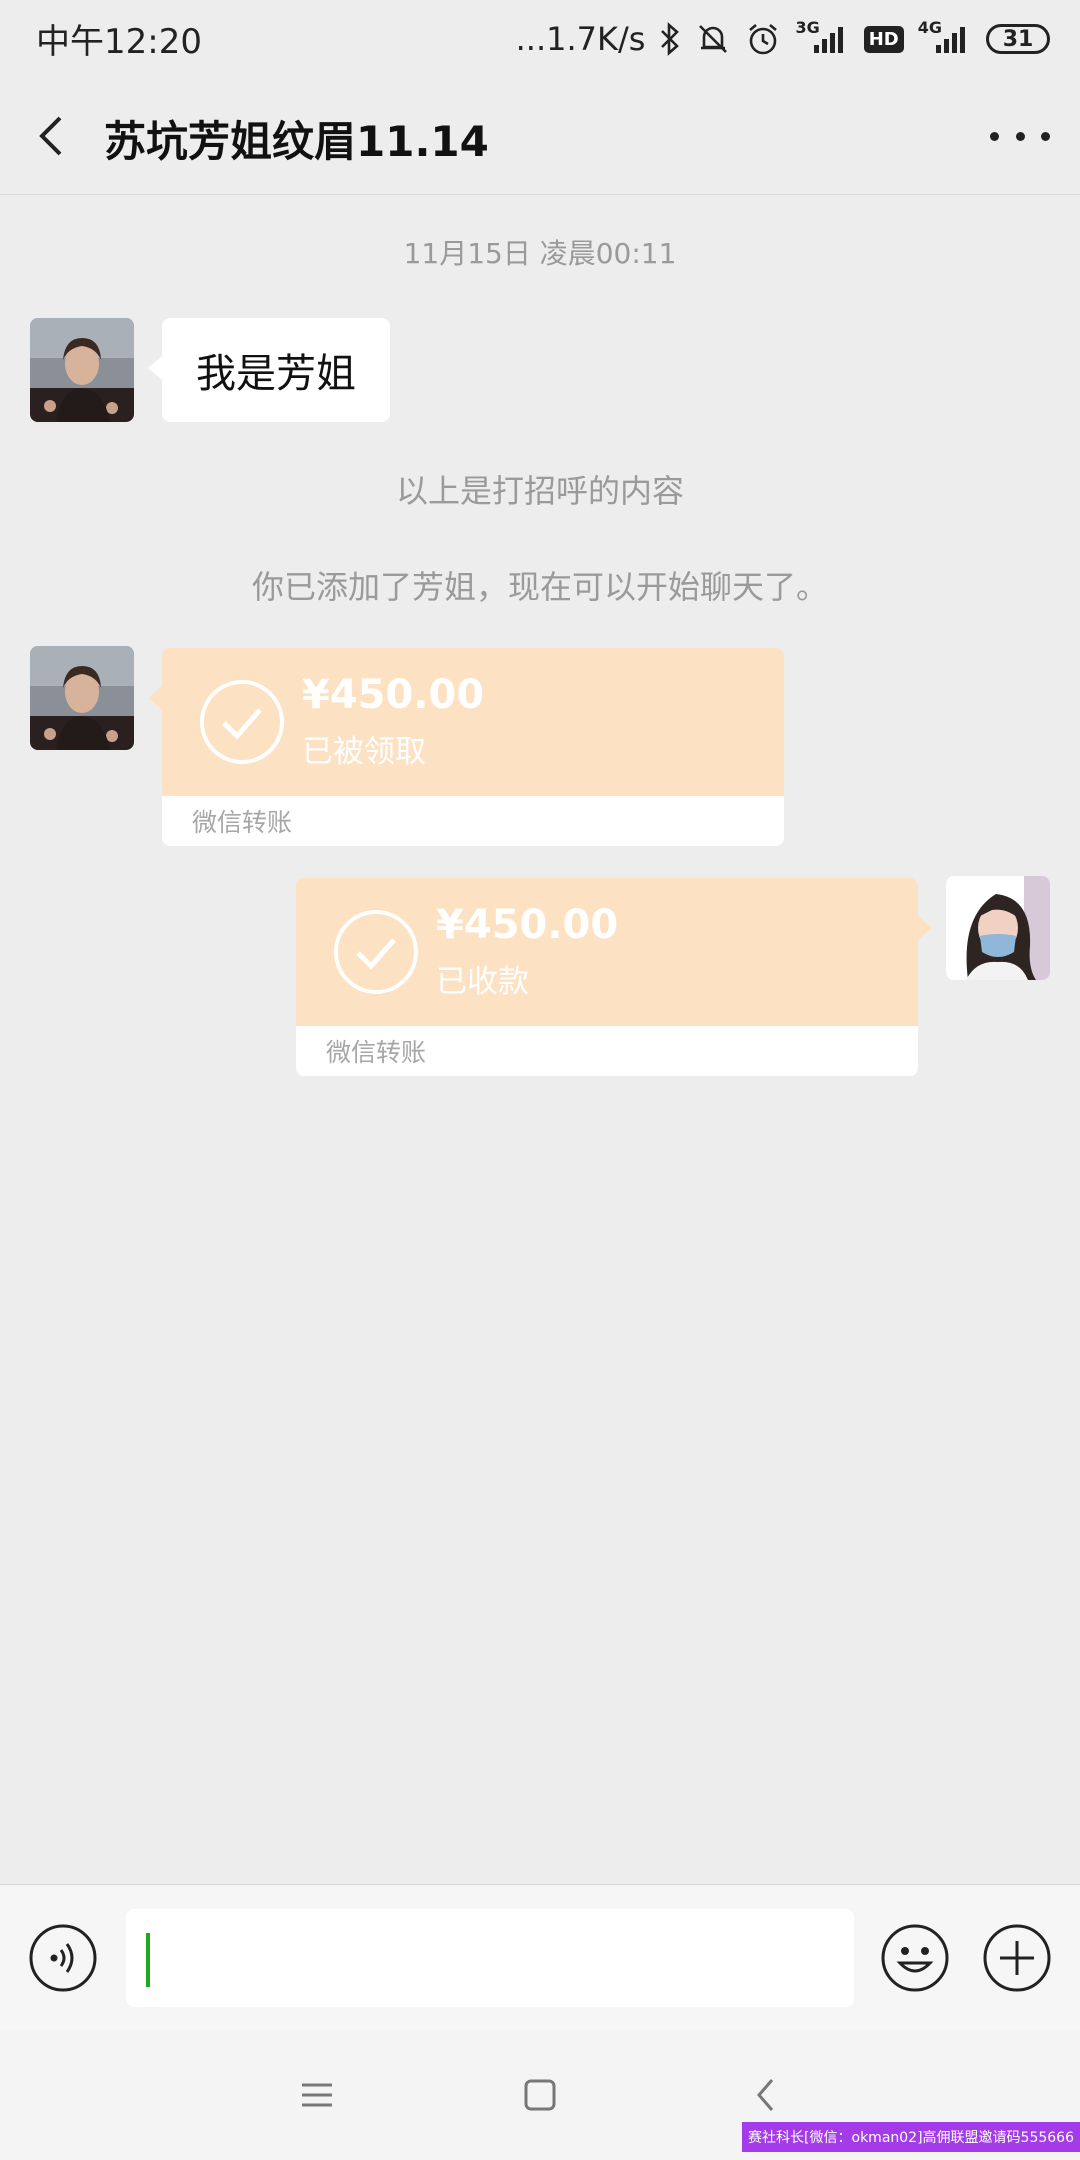 This screenshot has width=1080, height=2160. What do you see at coordinates (540, 136) in the screenshot?
I see `chat-header: 苏坑芳姐纹眉11.14` at bounding box center [540, 136].